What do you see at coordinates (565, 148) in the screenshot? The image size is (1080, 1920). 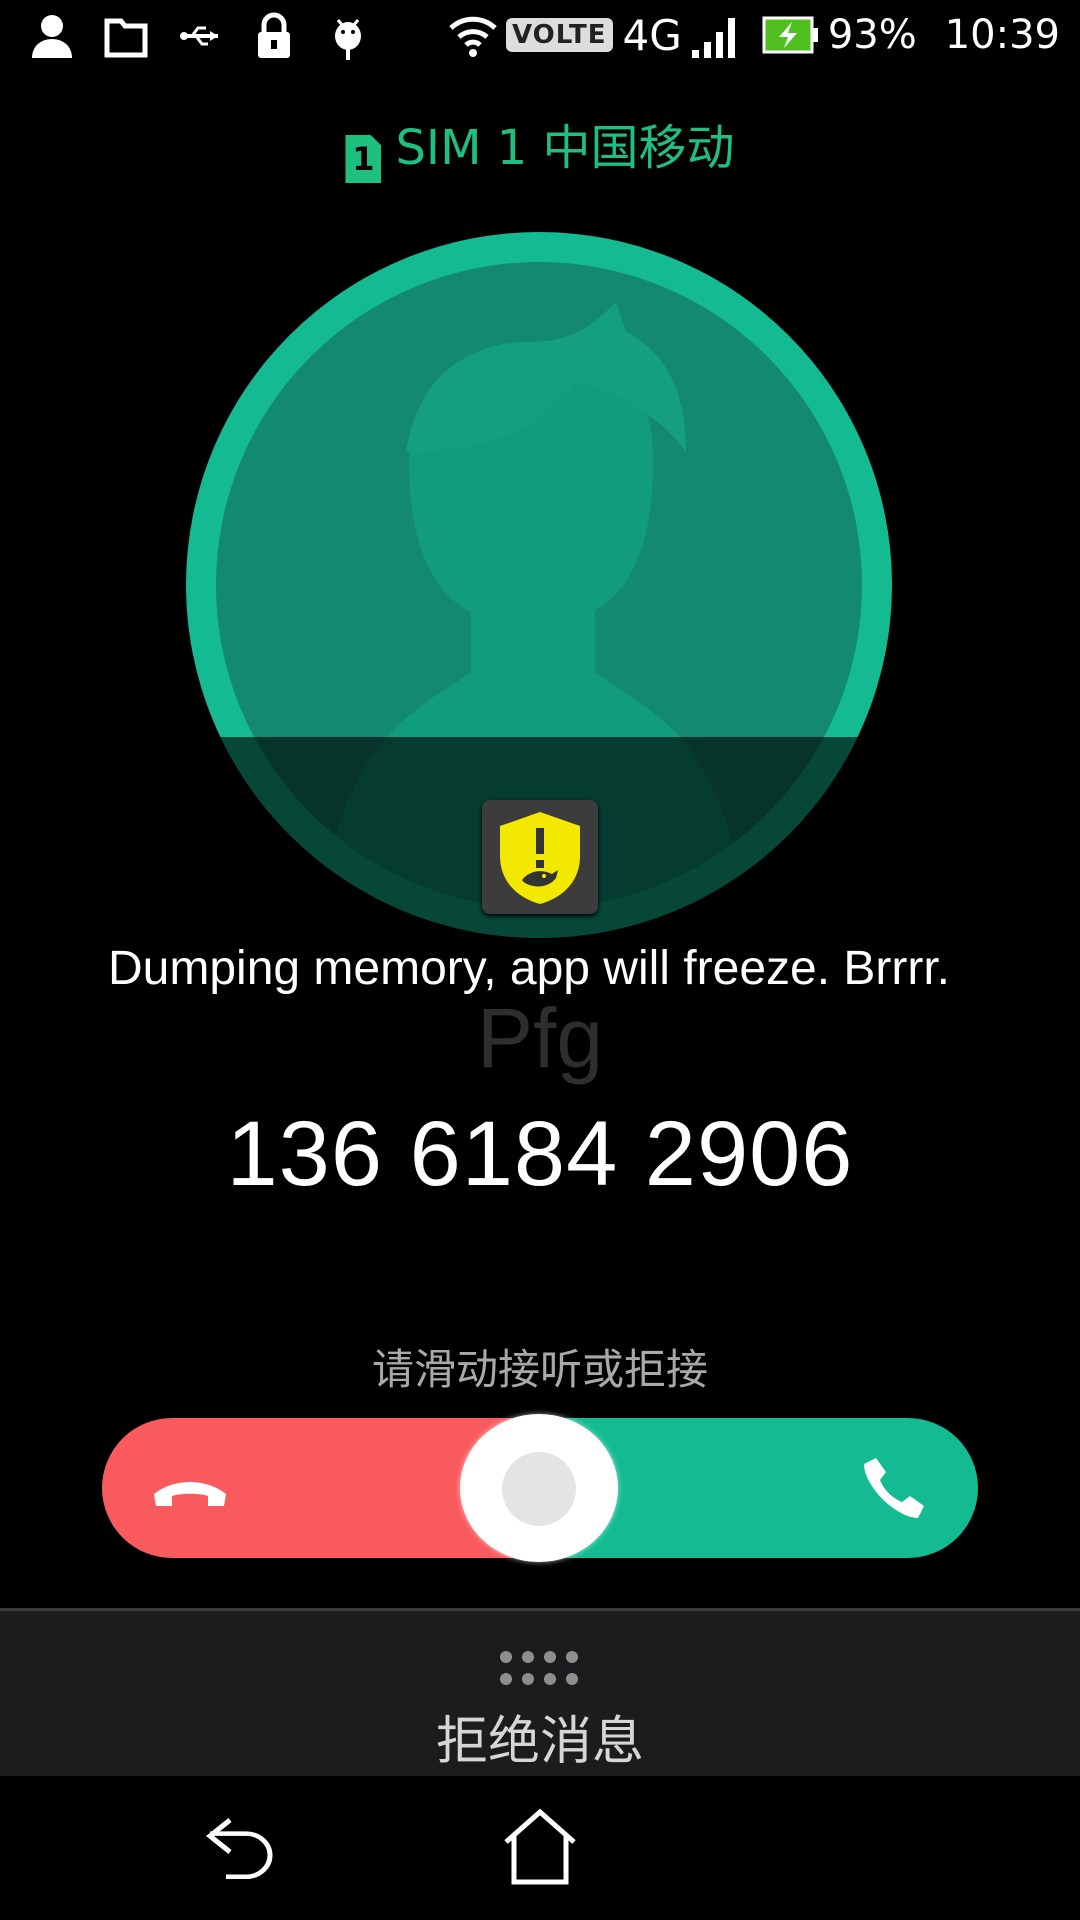 I see `sim-carrier: SIM 1 中国移动` at bounding box center [565, 148].